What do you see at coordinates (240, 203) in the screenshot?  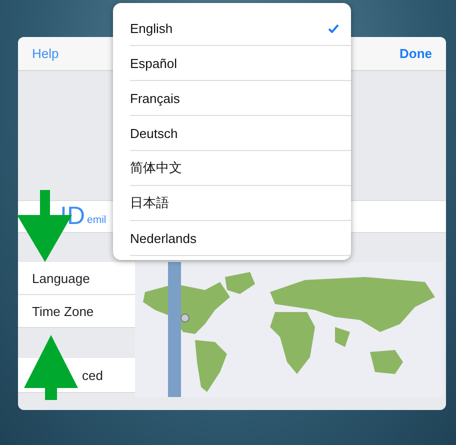 I see `language-option: 日本語` at bounding box center [240, 203].